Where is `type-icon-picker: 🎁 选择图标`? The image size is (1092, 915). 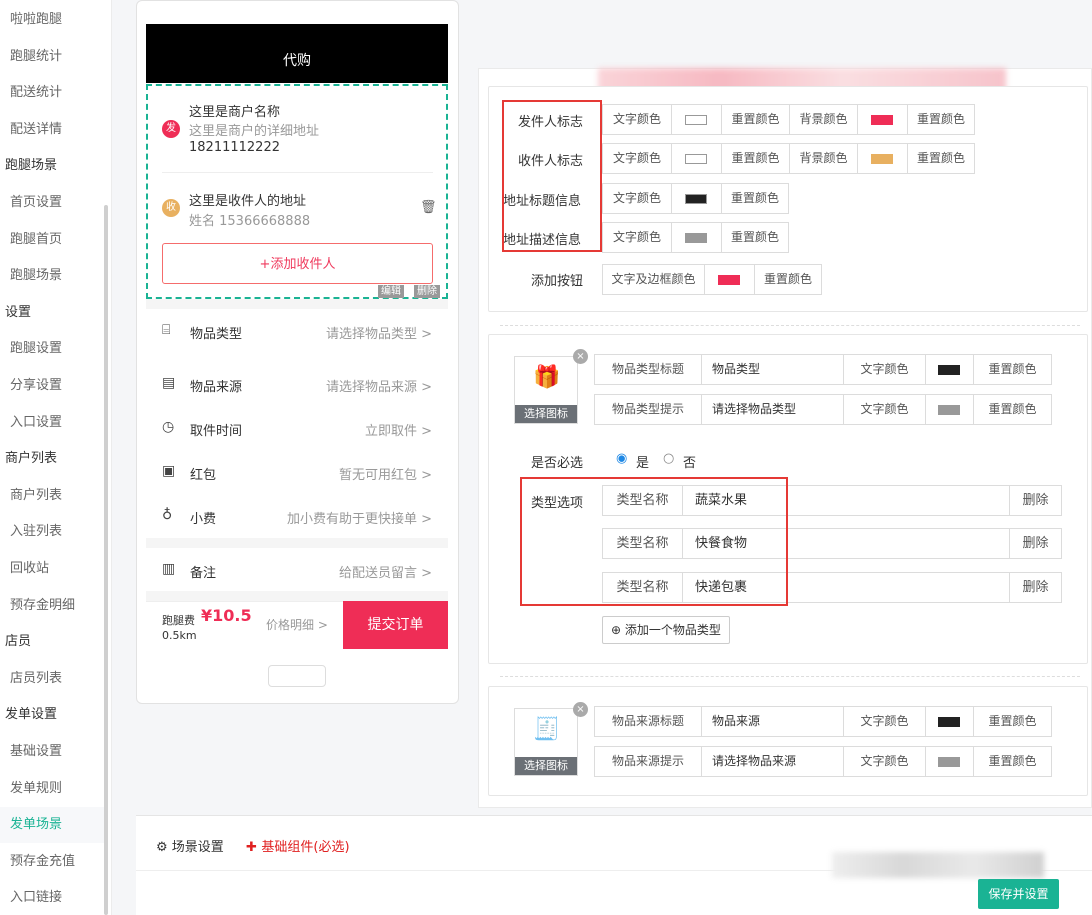 type-icon-picker: 🎁 选择图标 is located at coordinates (546, 390).